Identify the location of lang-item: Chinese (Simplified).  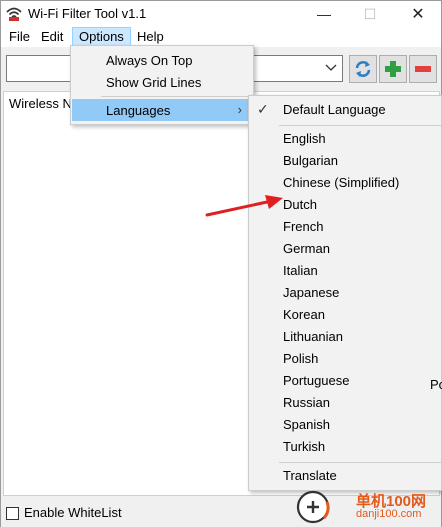
(346, 183).